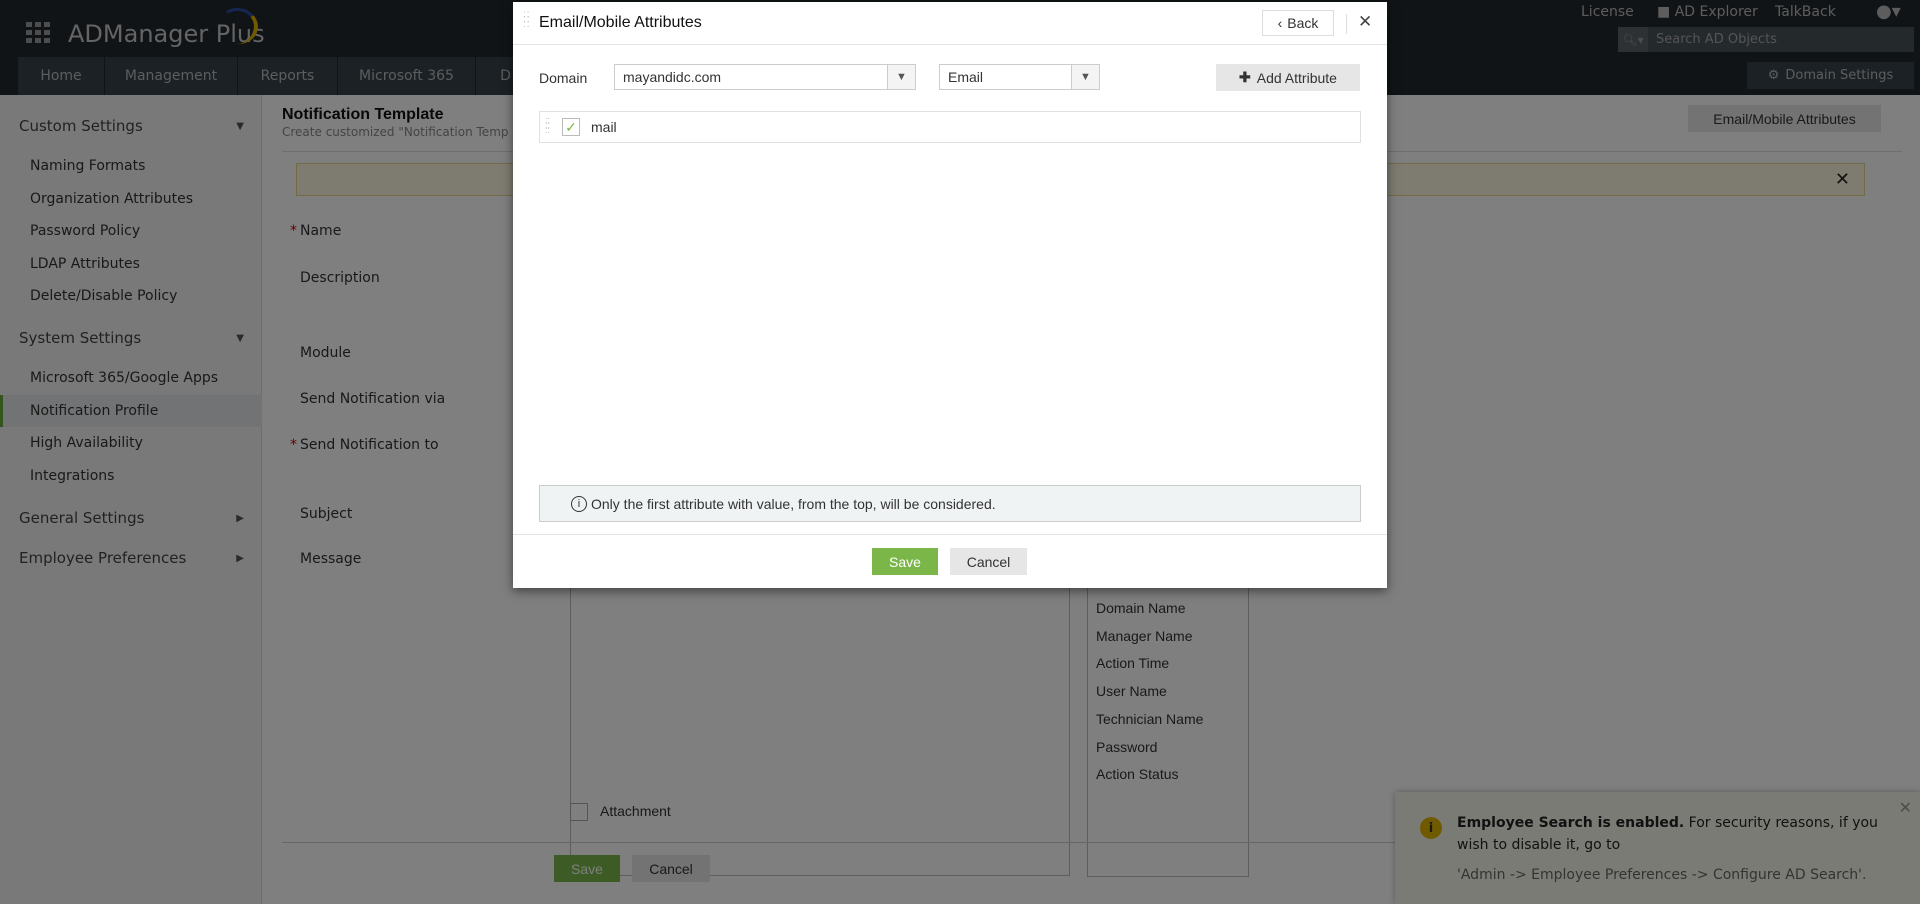  I want to click on back-button: ‹ Back, so click(1298, 23).